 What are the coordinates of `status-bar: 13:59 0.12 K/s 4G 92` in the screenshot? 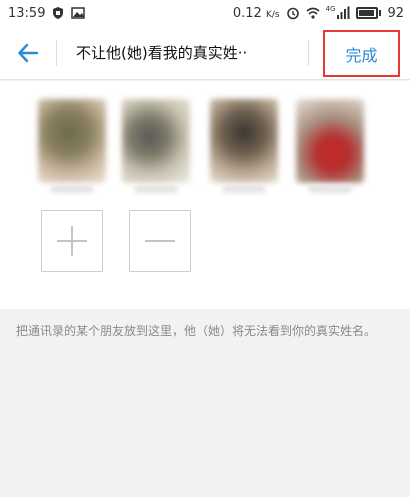 It's located at (205, 13).